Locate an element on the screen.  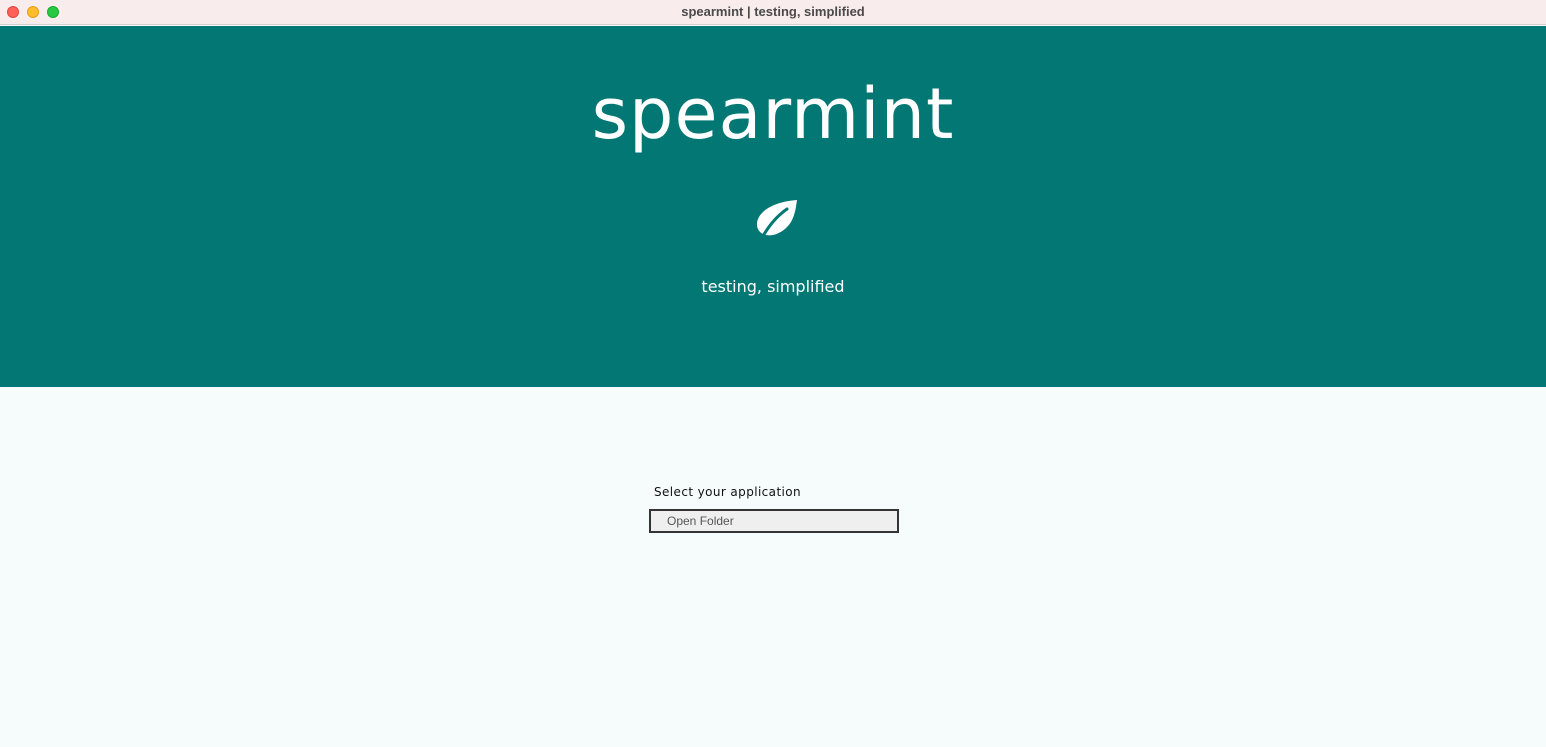
select-application-label: Select your application is located at coordinates (728, 492).